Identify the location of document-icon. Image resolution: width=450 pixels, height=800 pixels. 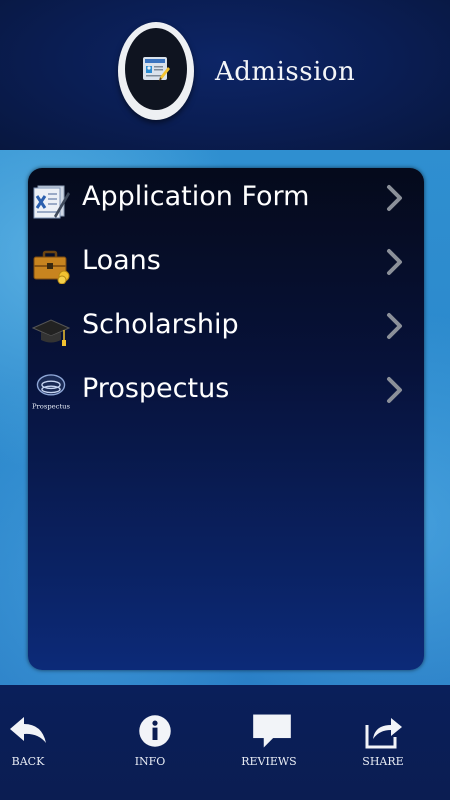
(156, 69).